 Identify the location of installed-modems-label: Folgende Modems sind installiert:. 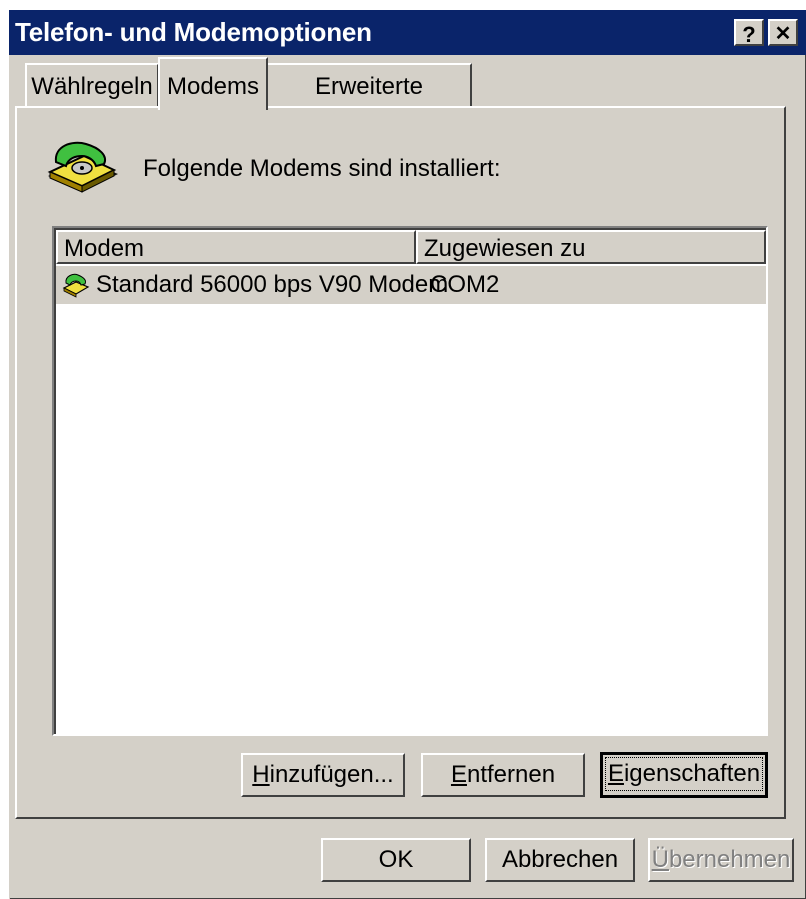
(322, 168).